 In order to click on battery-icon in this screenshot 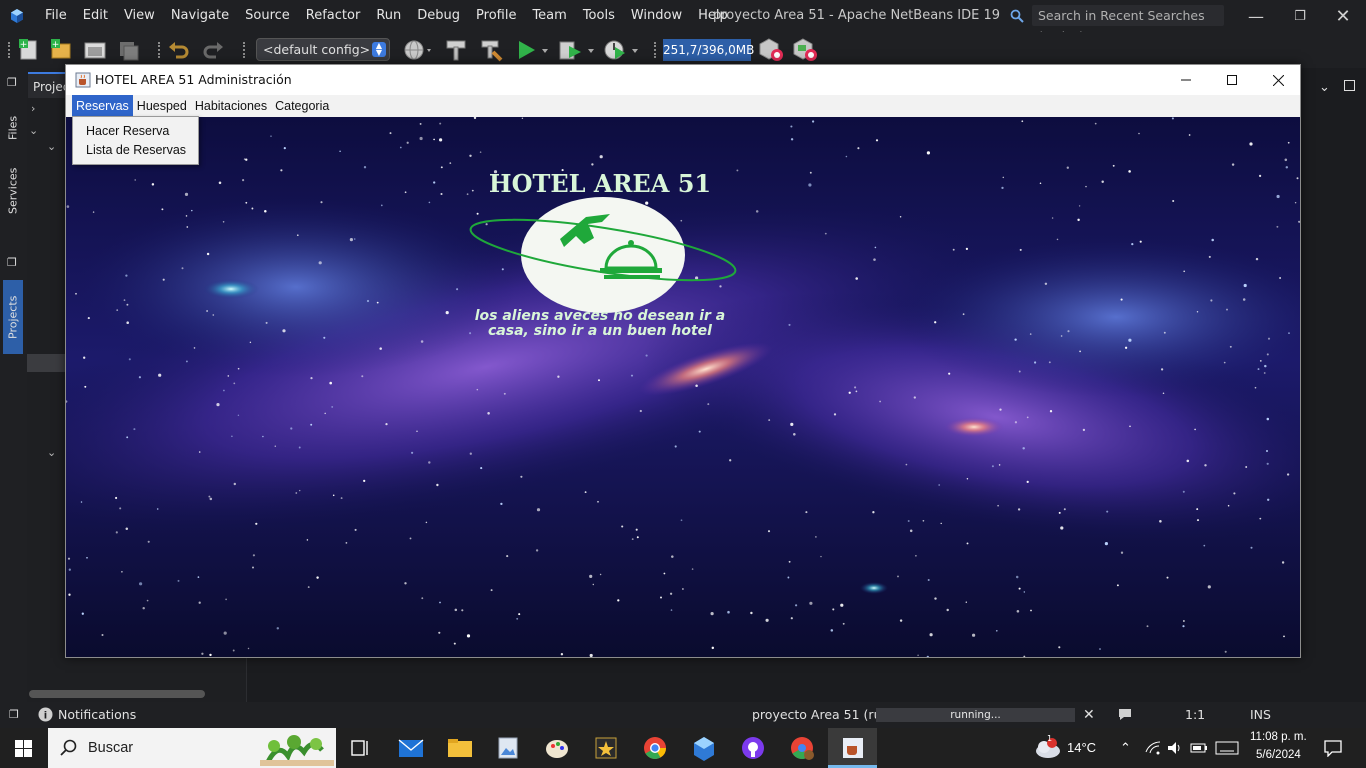, I will do `click(1199, 748)`.